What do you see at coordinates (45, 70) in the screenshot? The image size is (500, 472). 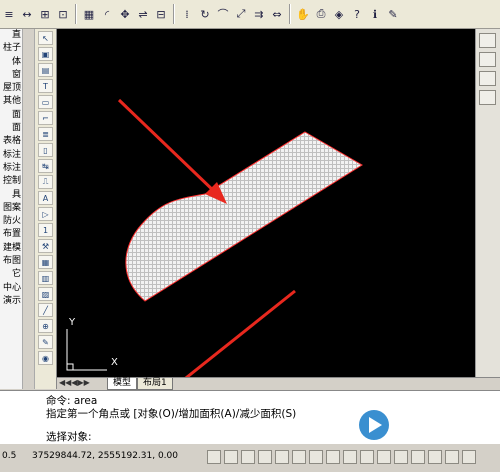 I see `layer-icon: ▤` at bounding box center [45, 70].